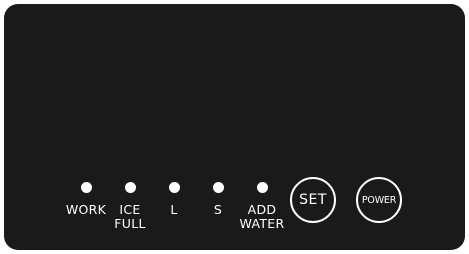 This screenshot has width=469, height=254. I want to click on work-label: WORK, so click(86, 209).